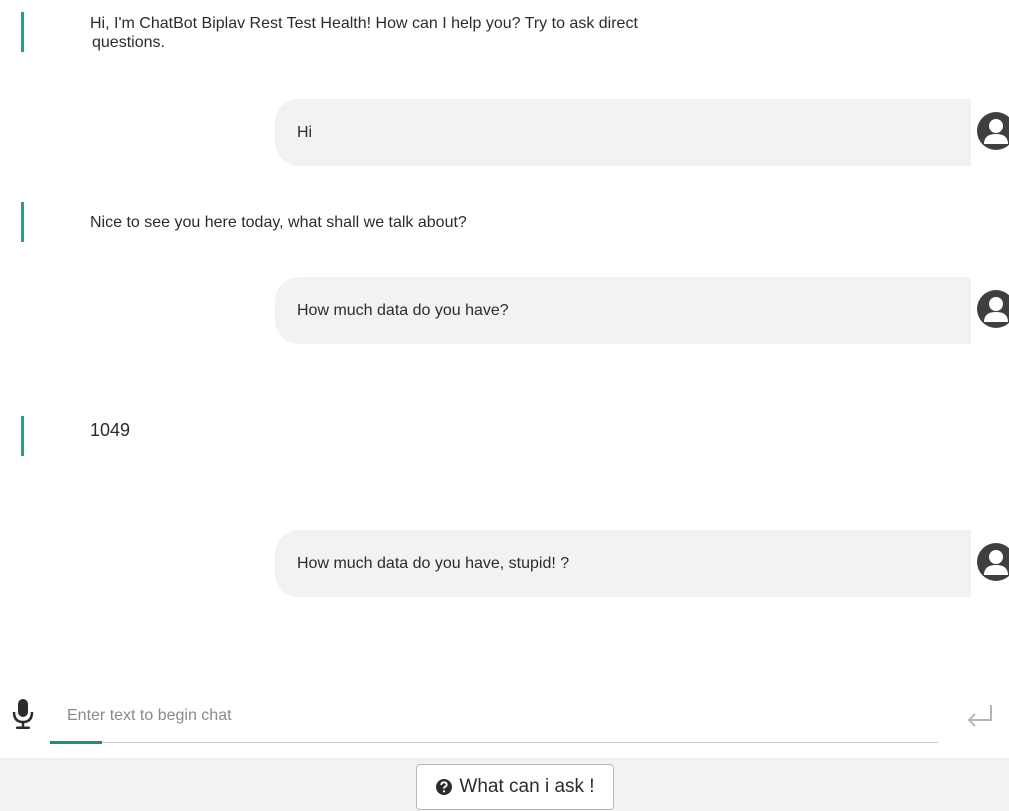  Describe the element at coordinates (110, 430) in the screenshot. I see `bot-message-text: 1049` at that location.